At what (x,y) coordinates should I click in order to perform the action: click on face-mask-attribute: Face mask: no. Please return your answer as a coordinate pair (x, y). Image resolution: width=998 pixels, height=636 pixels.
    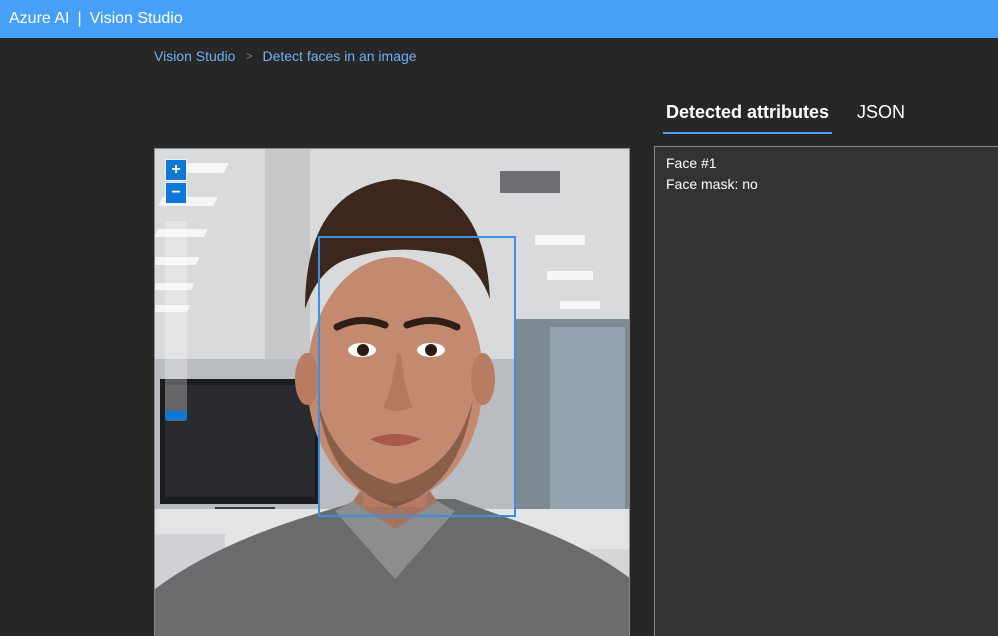
    Looking at the image, I should click on (712, 184).